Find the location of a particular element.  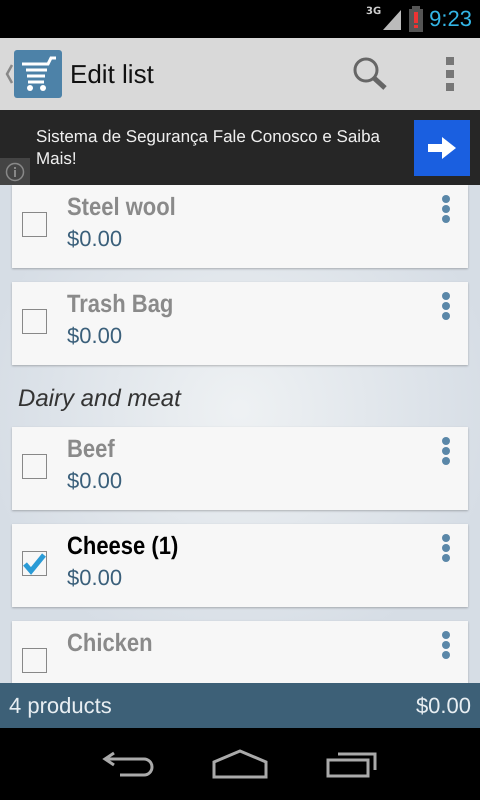

recent-apps-button is located at coordinates (352, 764).